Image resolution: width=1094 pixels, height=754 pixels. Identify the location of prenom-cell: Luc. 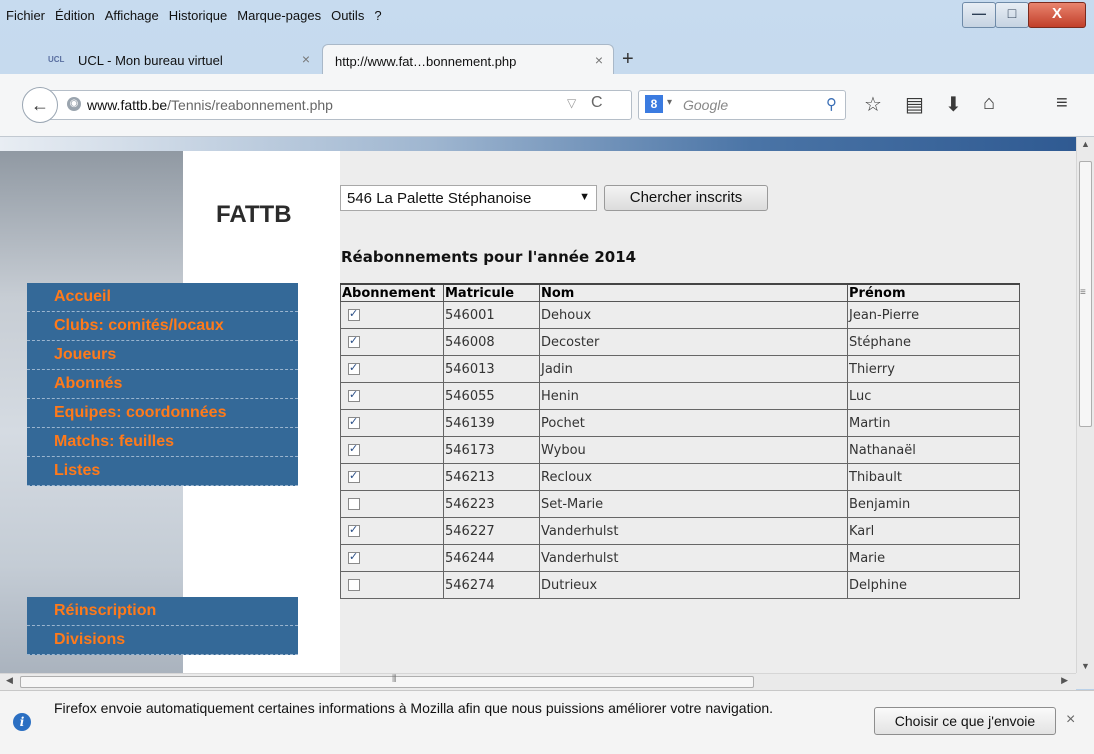
(933, 396).